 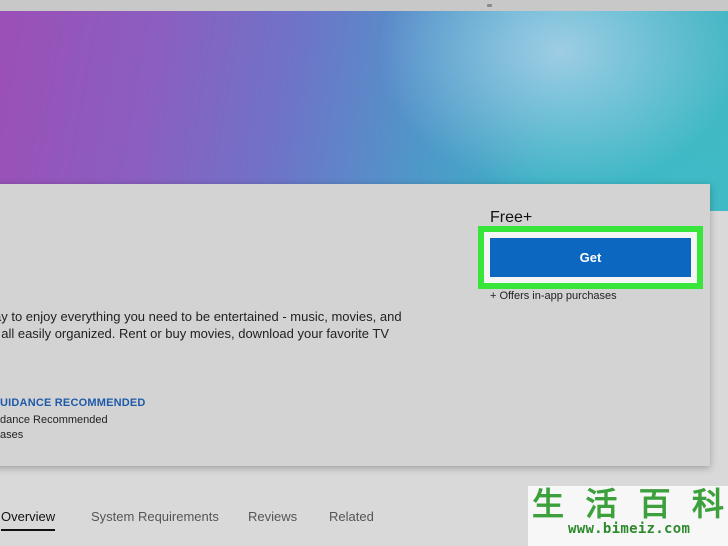 What do you see at coordinates (548, 504) in the screenshot?
I see `watermark-glyph: 生` at bounding box center [548, 504].